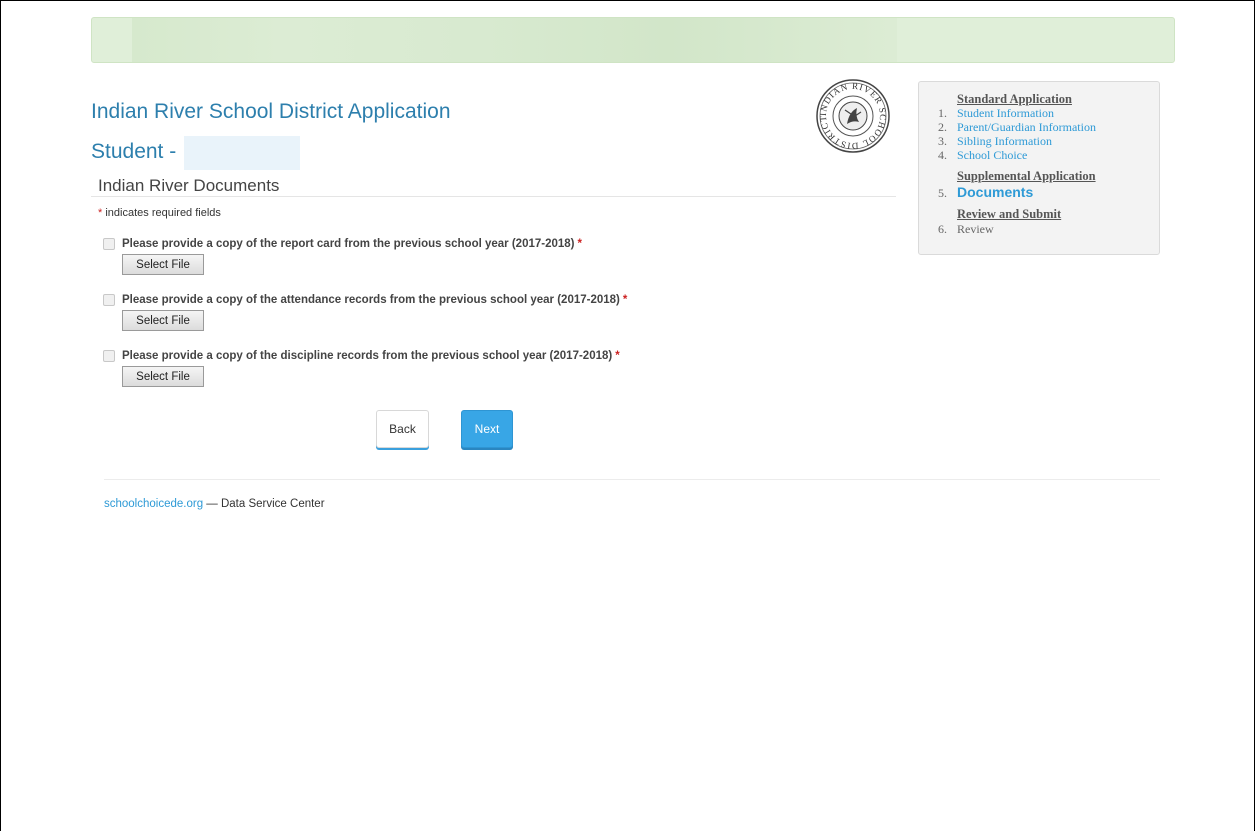 Image resolution: width=1255 pixels, height=831 pixels. Describe the element at coordinates (402, 429) in the screenshot. I see `back-button: Back` at that location.